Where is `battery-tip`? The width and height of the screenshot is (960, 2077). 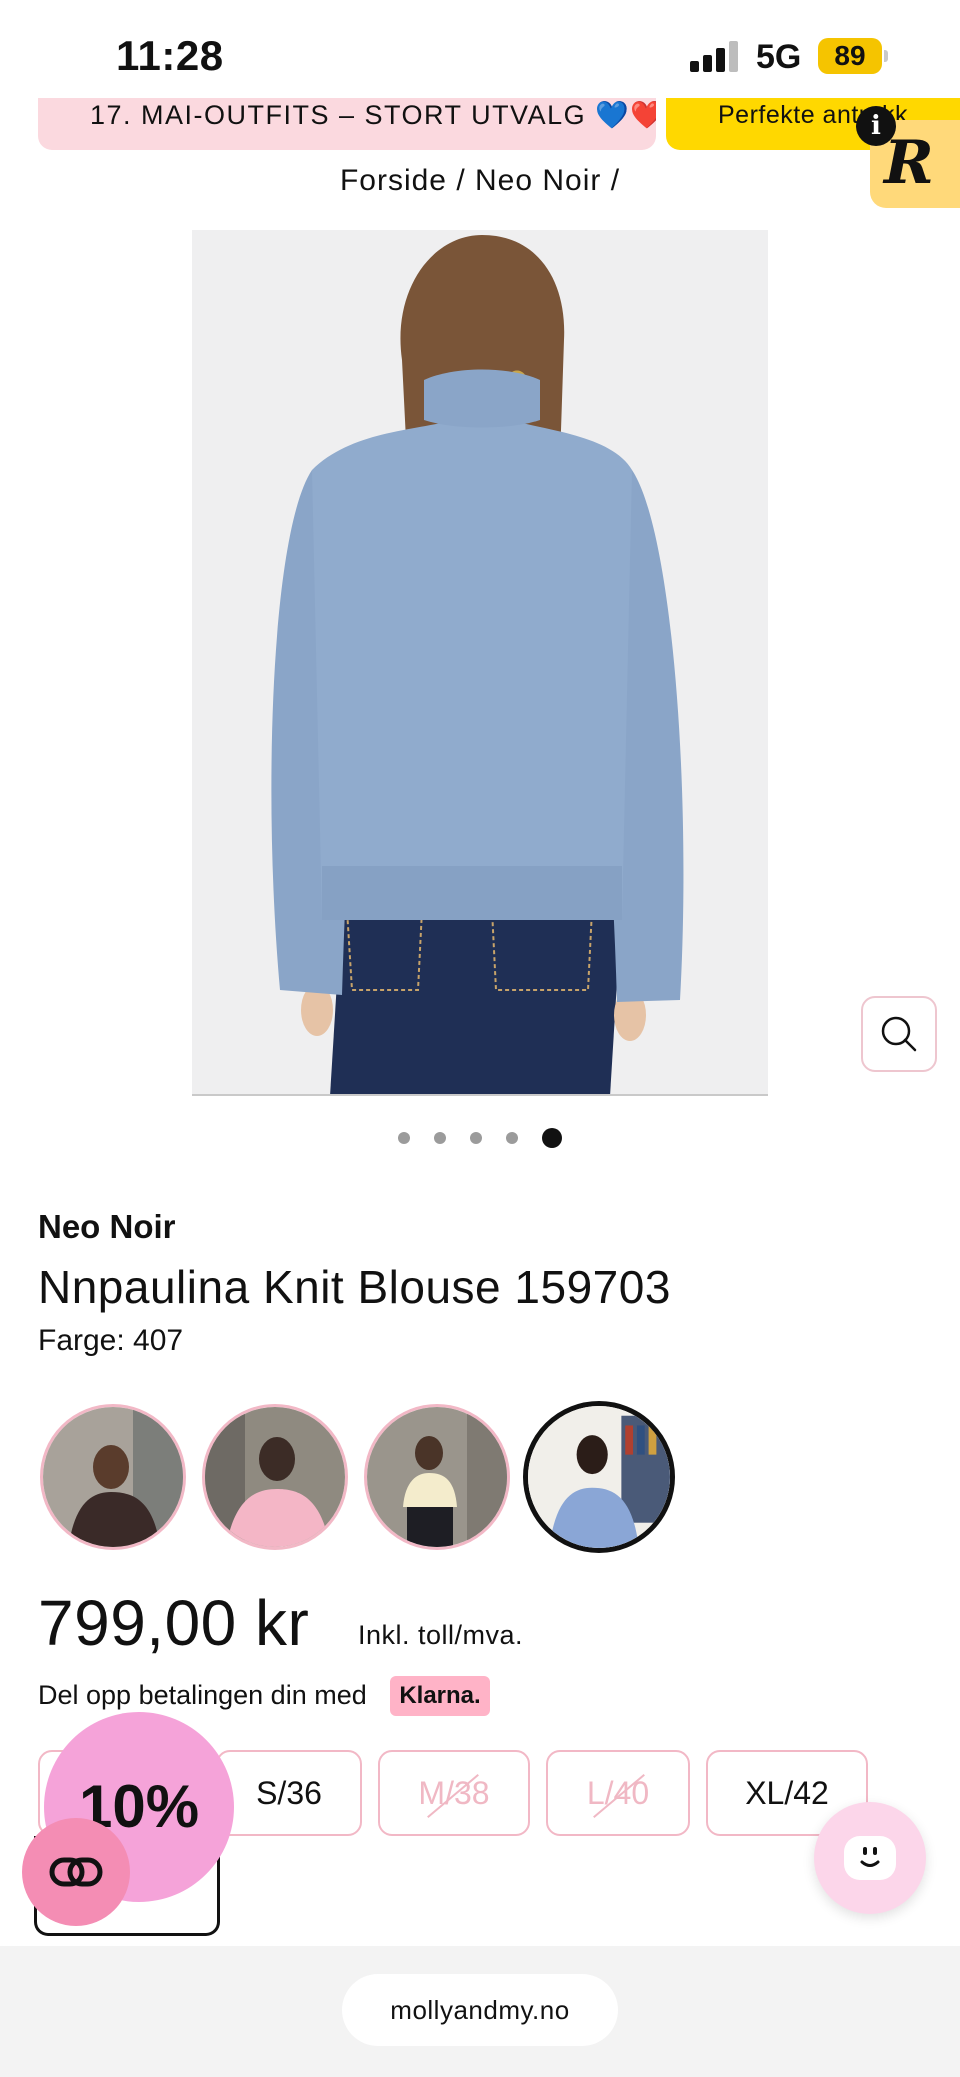
battery-tip is located at coordinates (886, 56).